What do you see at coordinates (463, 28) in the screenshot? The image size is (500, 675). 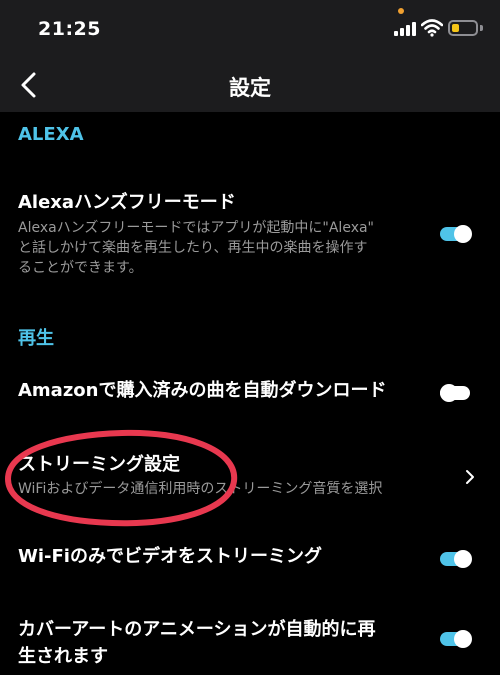 I see `battery-icon` at bounding box center [463, 28].